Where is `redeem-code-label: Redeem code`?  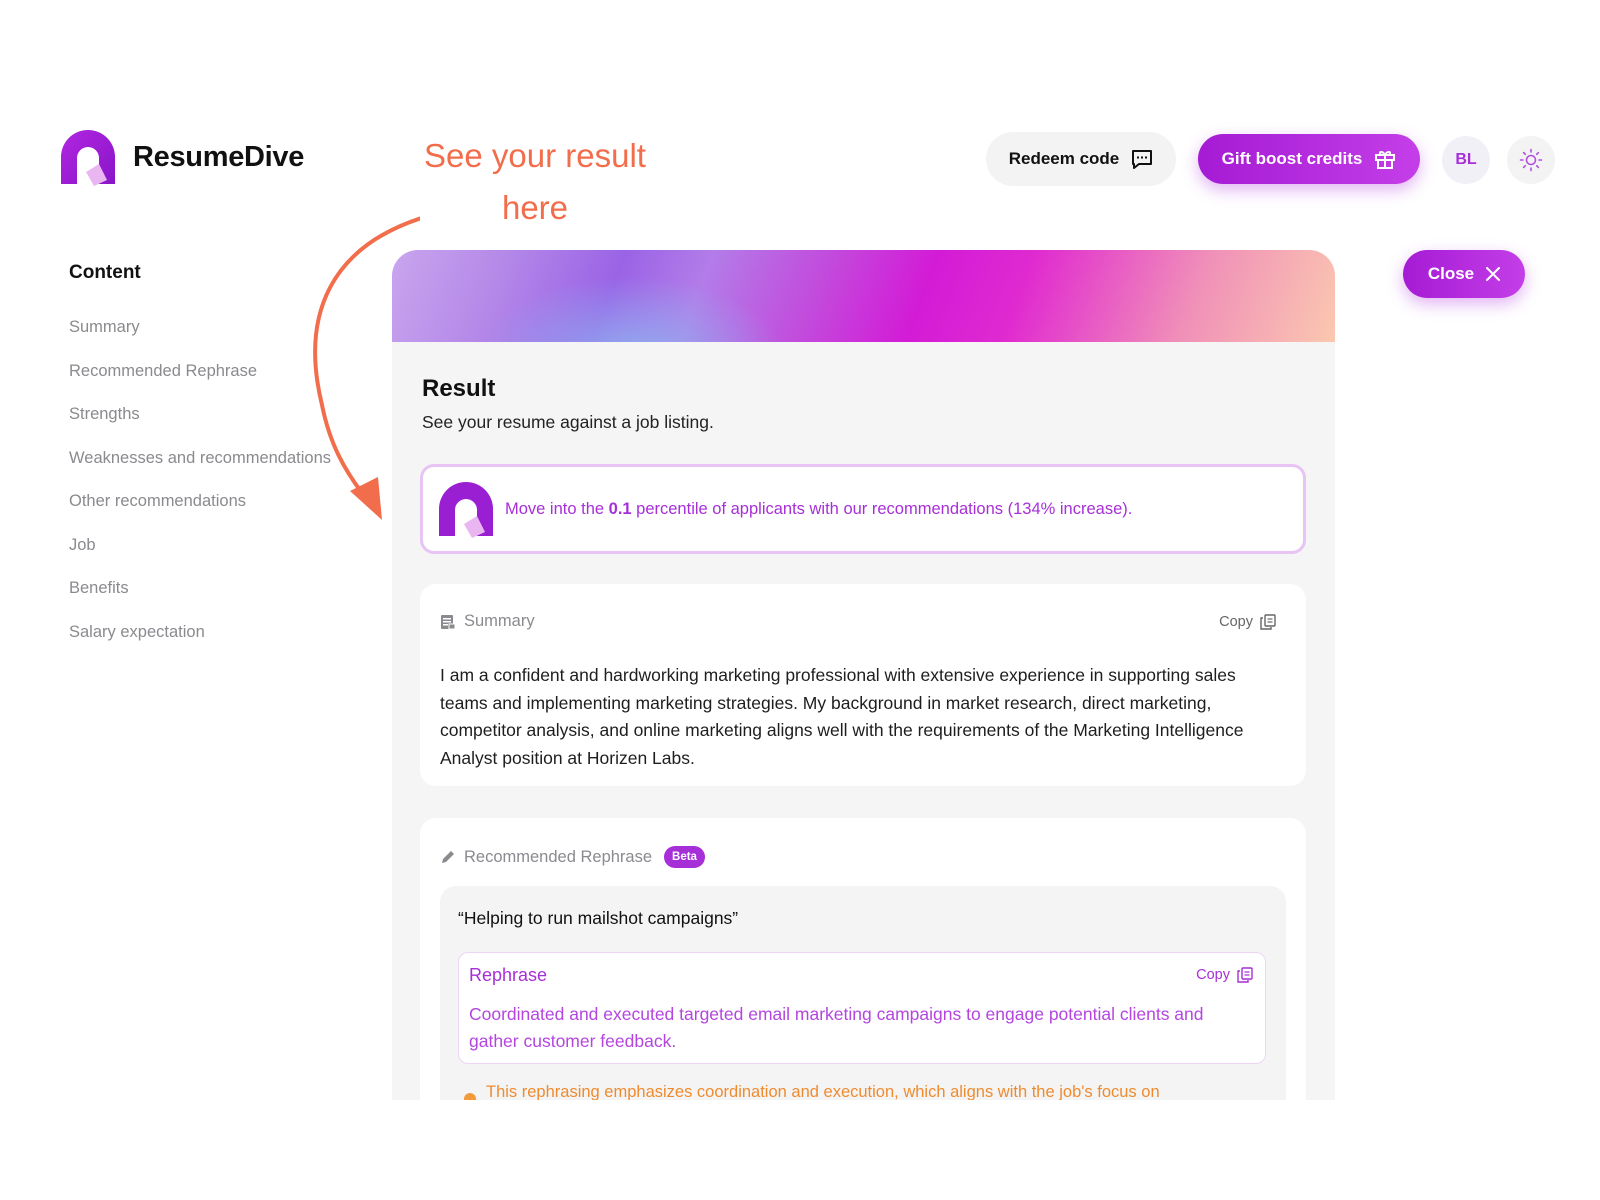 redeem-code-label: Redeem code is located at coordinates (1064, 158).